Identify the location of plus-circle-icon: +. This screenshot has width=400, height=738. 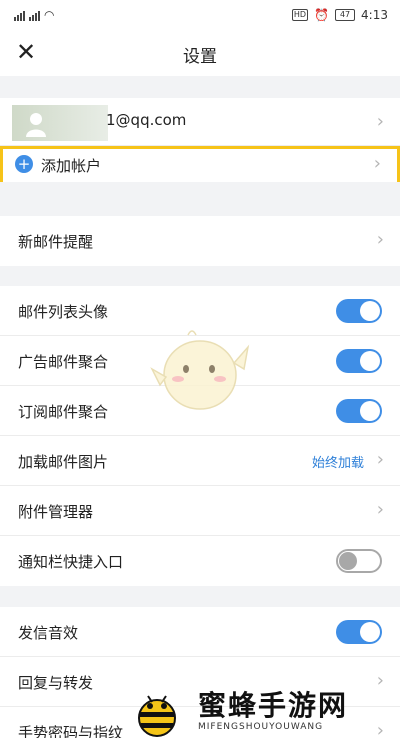
(24, 164).